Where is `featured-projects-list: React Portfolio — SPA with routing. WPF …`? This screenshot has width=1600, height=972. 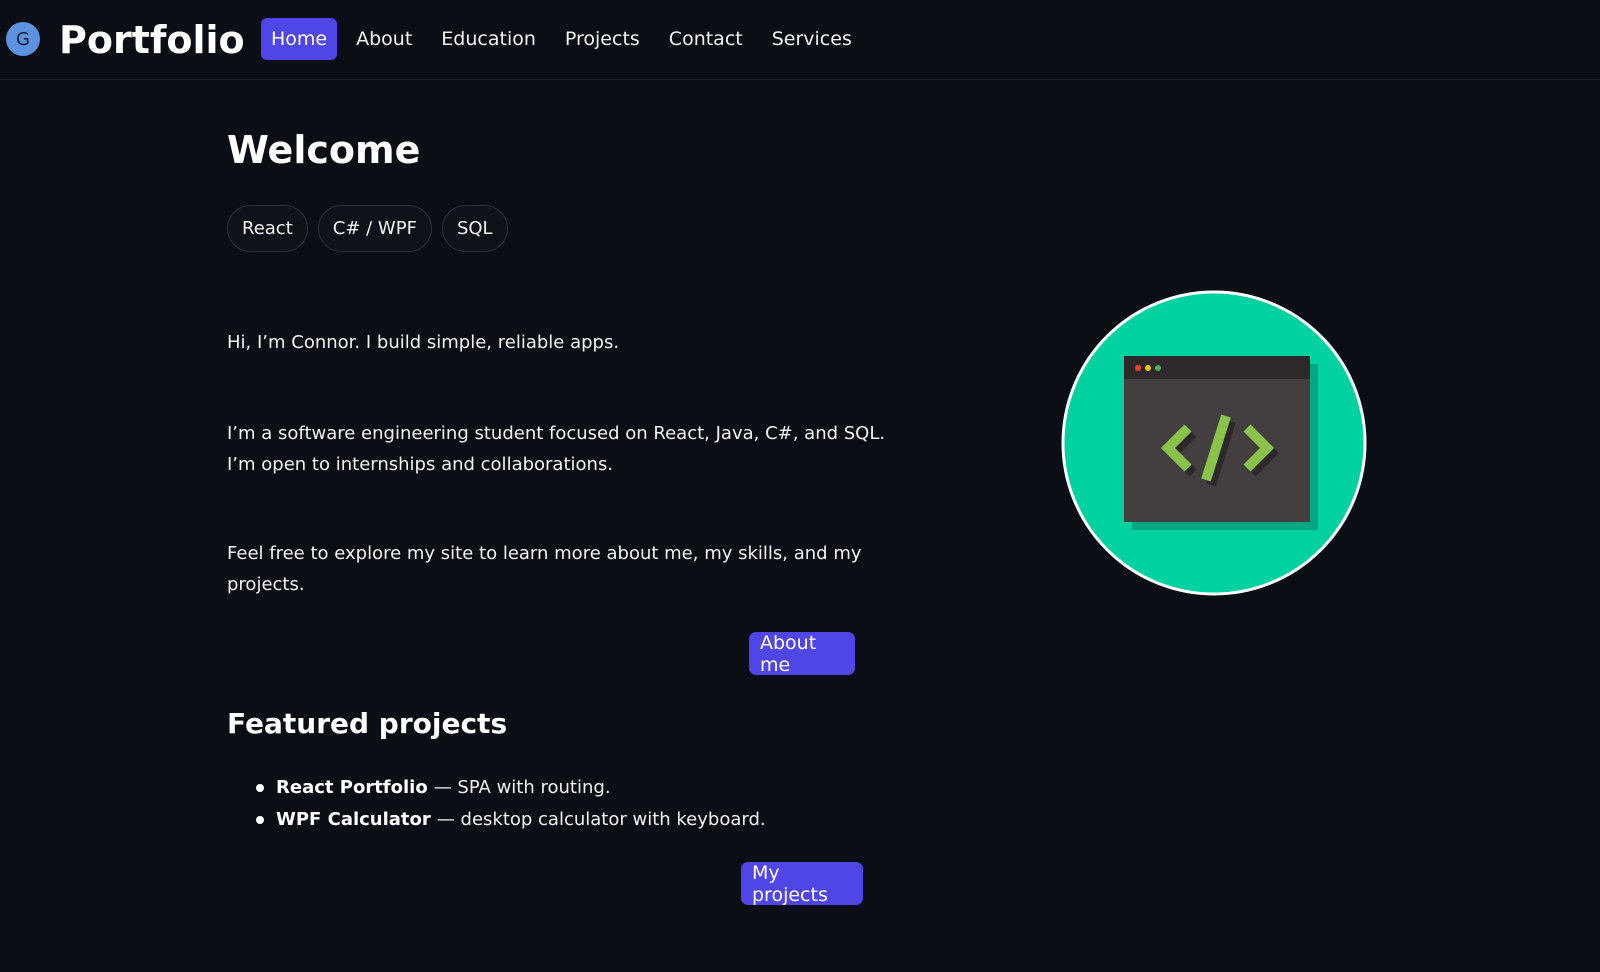
featured-projects-list: React Portfolio — SPA with routing. WPF … is located at coordinates (511, 804).